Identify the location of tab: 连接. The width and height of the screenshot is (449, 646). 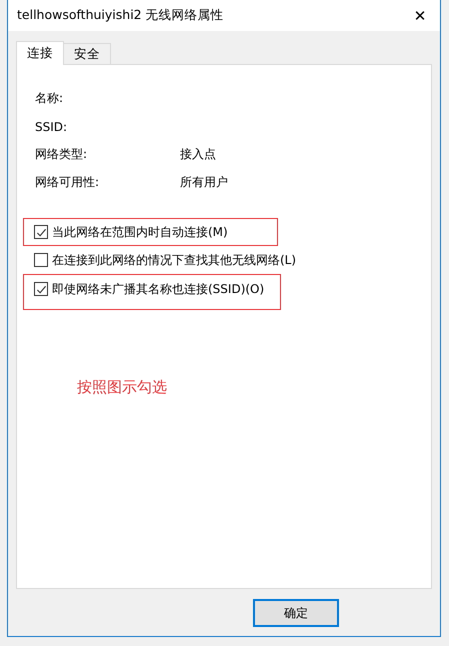
(40, 53).